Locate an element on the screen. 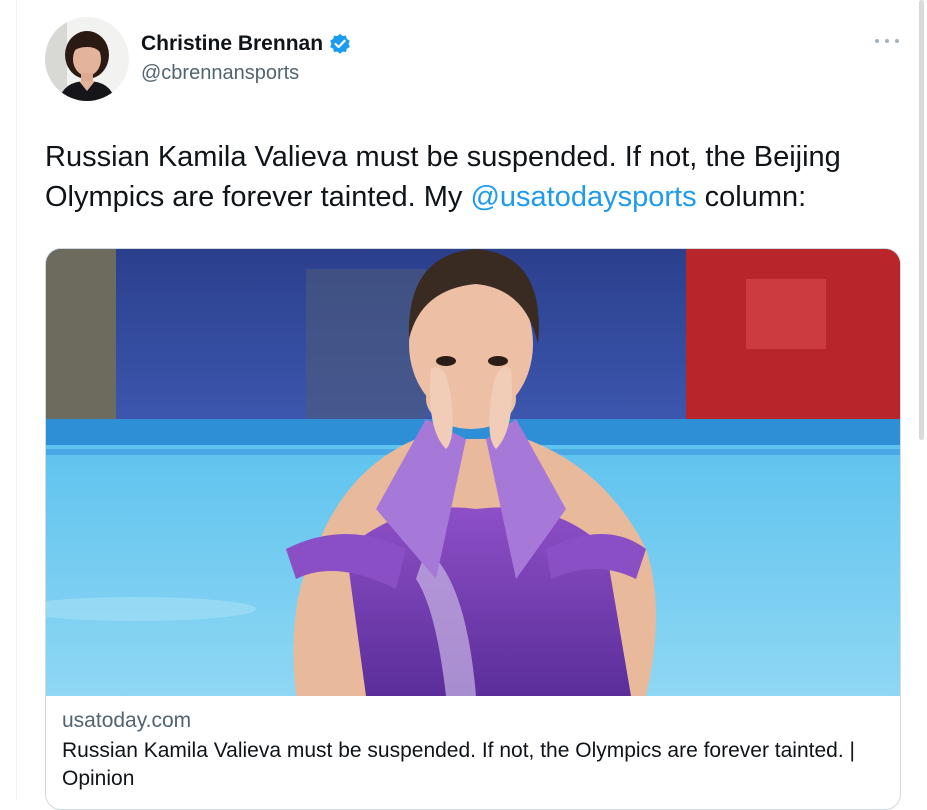 This screenshot has width=927, height=810. avatar-image is located at coordinates (87, 59).